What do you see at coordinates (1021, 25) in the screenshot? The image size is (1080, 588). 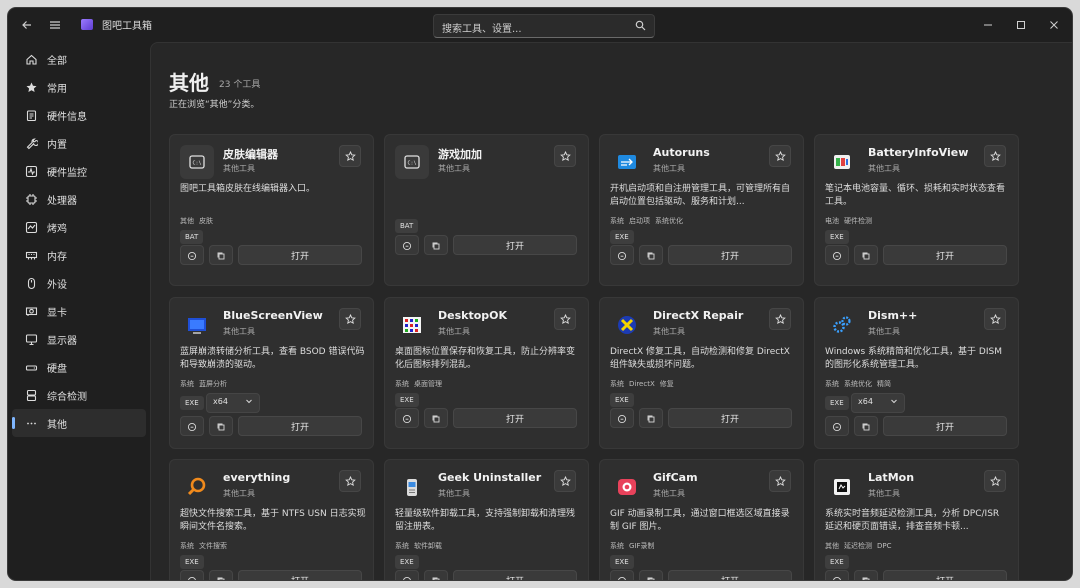 I see `maximize-button` at bounding box center [1021, 25].